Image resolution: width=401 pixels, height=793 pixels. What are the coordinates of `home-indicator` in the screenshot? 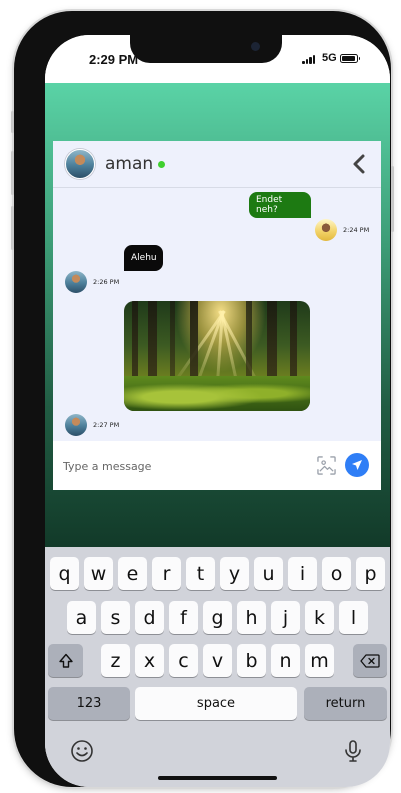 It's located at (217, 778).